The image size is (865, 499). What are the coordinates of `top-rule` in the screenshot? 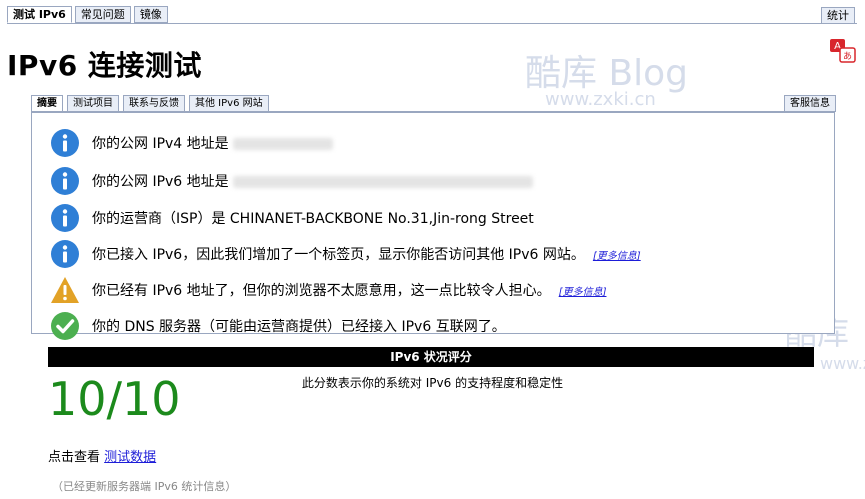 It's located at (432, 23).